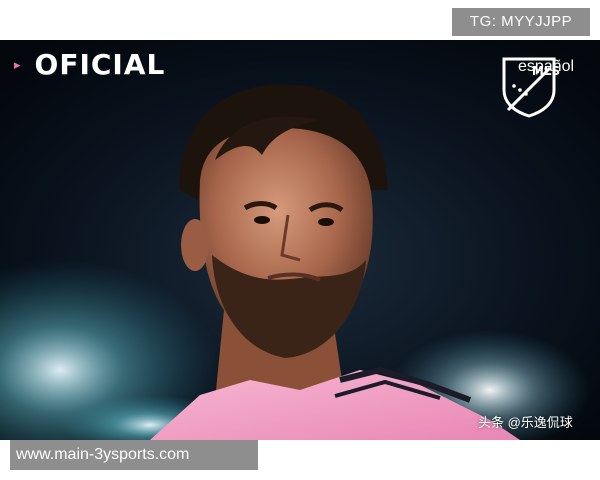  Describe the element at coordinates (100, 64) in the screenshot. I see `headline-text: OFICIAL` at that location.